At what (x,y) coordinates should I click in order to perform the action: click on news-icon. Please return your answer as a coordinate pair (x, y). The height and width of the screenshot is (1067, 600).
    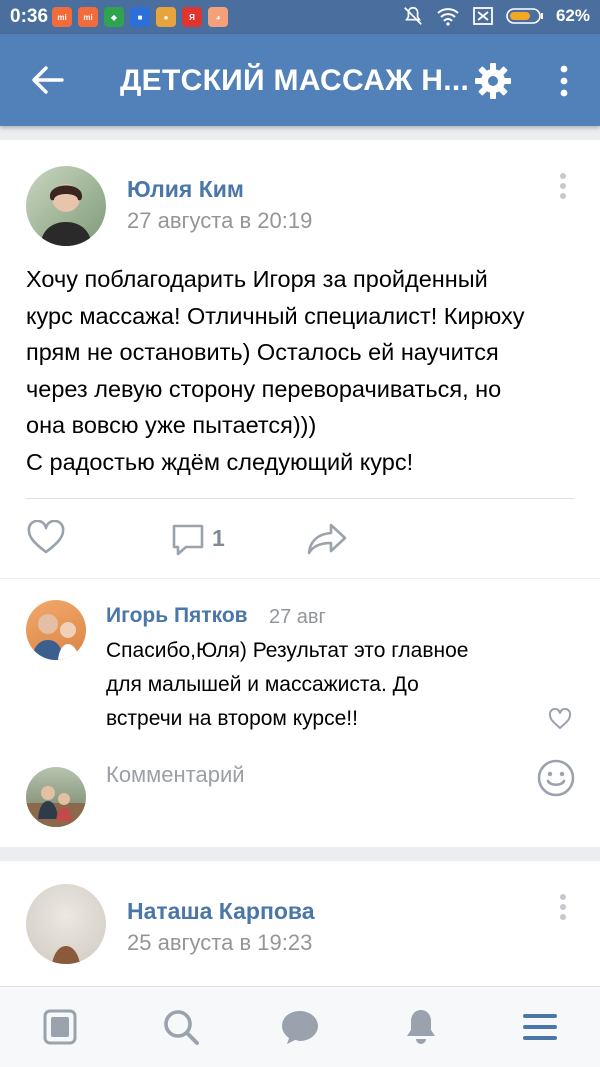
    Looking at the image, I should click on (60, 1027).